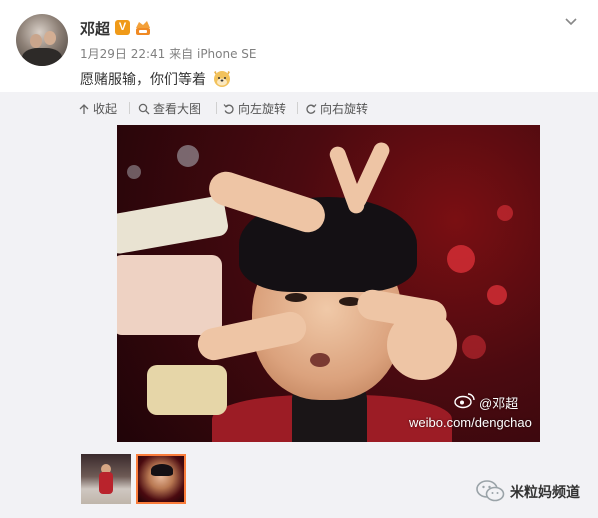 The width and height of the screenshot is (598, 518). What do you see at coordinates (143, 28) in the screenshot?
I see `level-badge-icon` at bounding box center [143, 28].